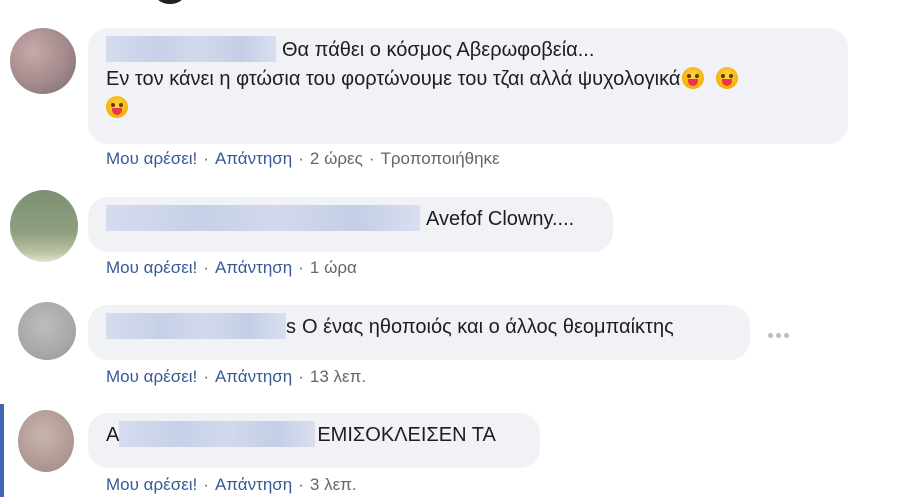  I want to click on previous-comment-actions, so click(500, 3).